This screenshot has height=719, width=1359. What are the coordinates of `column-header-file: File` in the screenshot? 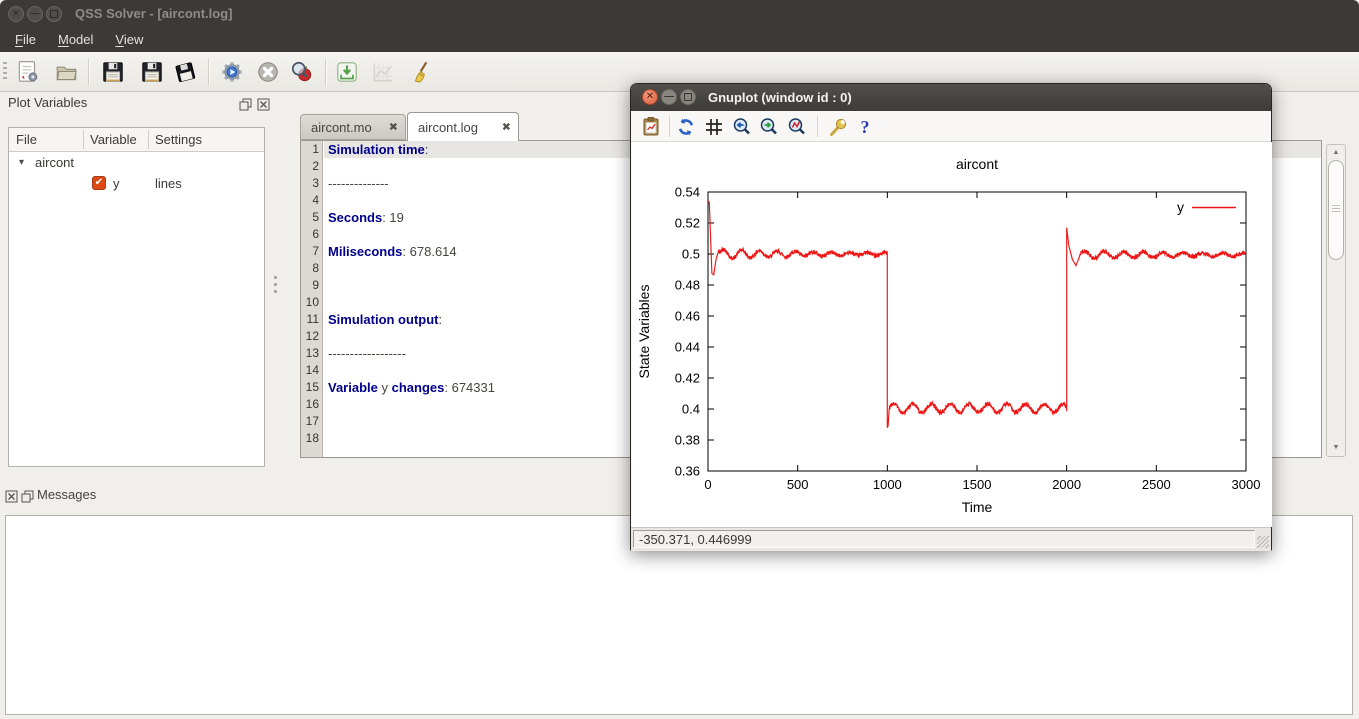 It's located at (26, 139).